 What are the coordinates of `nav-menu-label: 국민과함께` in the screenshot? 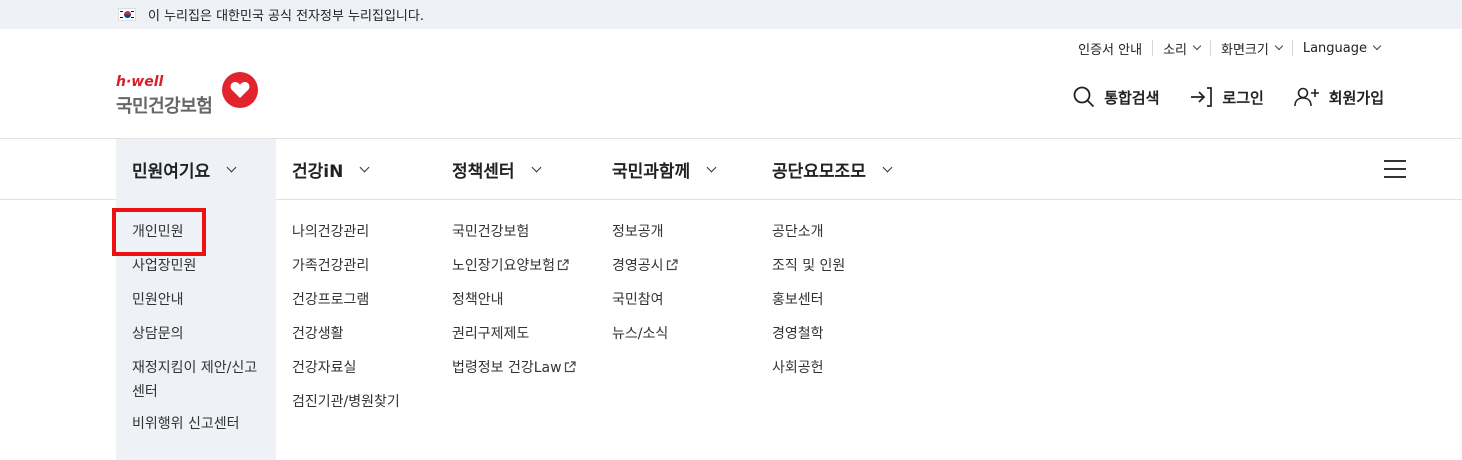 It's located at (651, 172).